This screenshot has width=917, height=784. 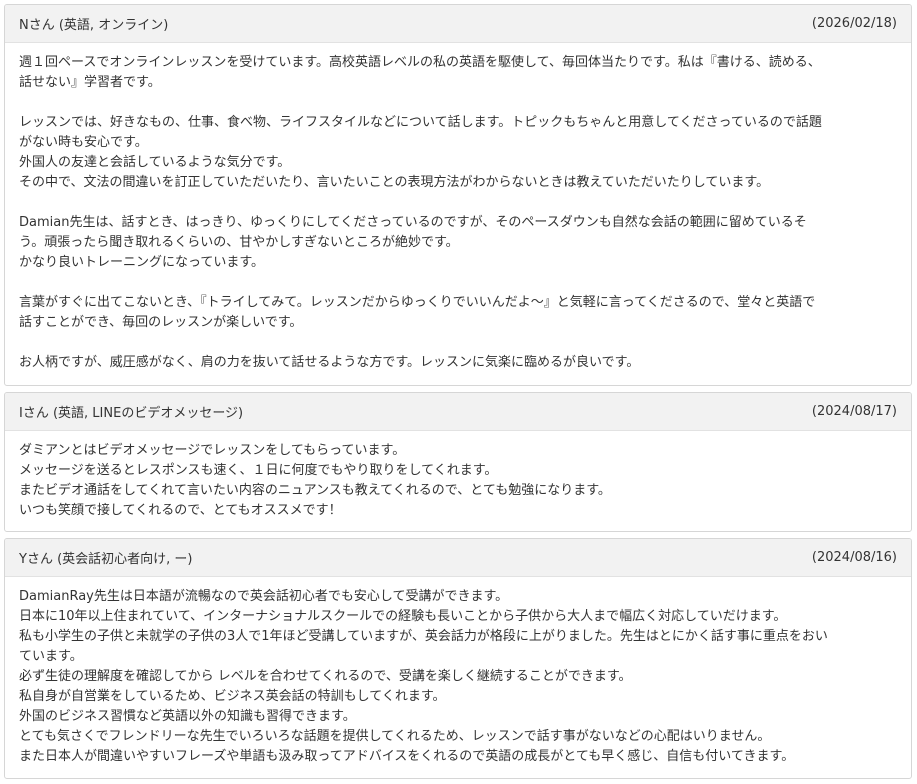 What do you see at coordinates (142, 262) in the screenshot?
I see `review-text-line: かなり良いトレーニングになっています。` at bounding box center [142, 262].